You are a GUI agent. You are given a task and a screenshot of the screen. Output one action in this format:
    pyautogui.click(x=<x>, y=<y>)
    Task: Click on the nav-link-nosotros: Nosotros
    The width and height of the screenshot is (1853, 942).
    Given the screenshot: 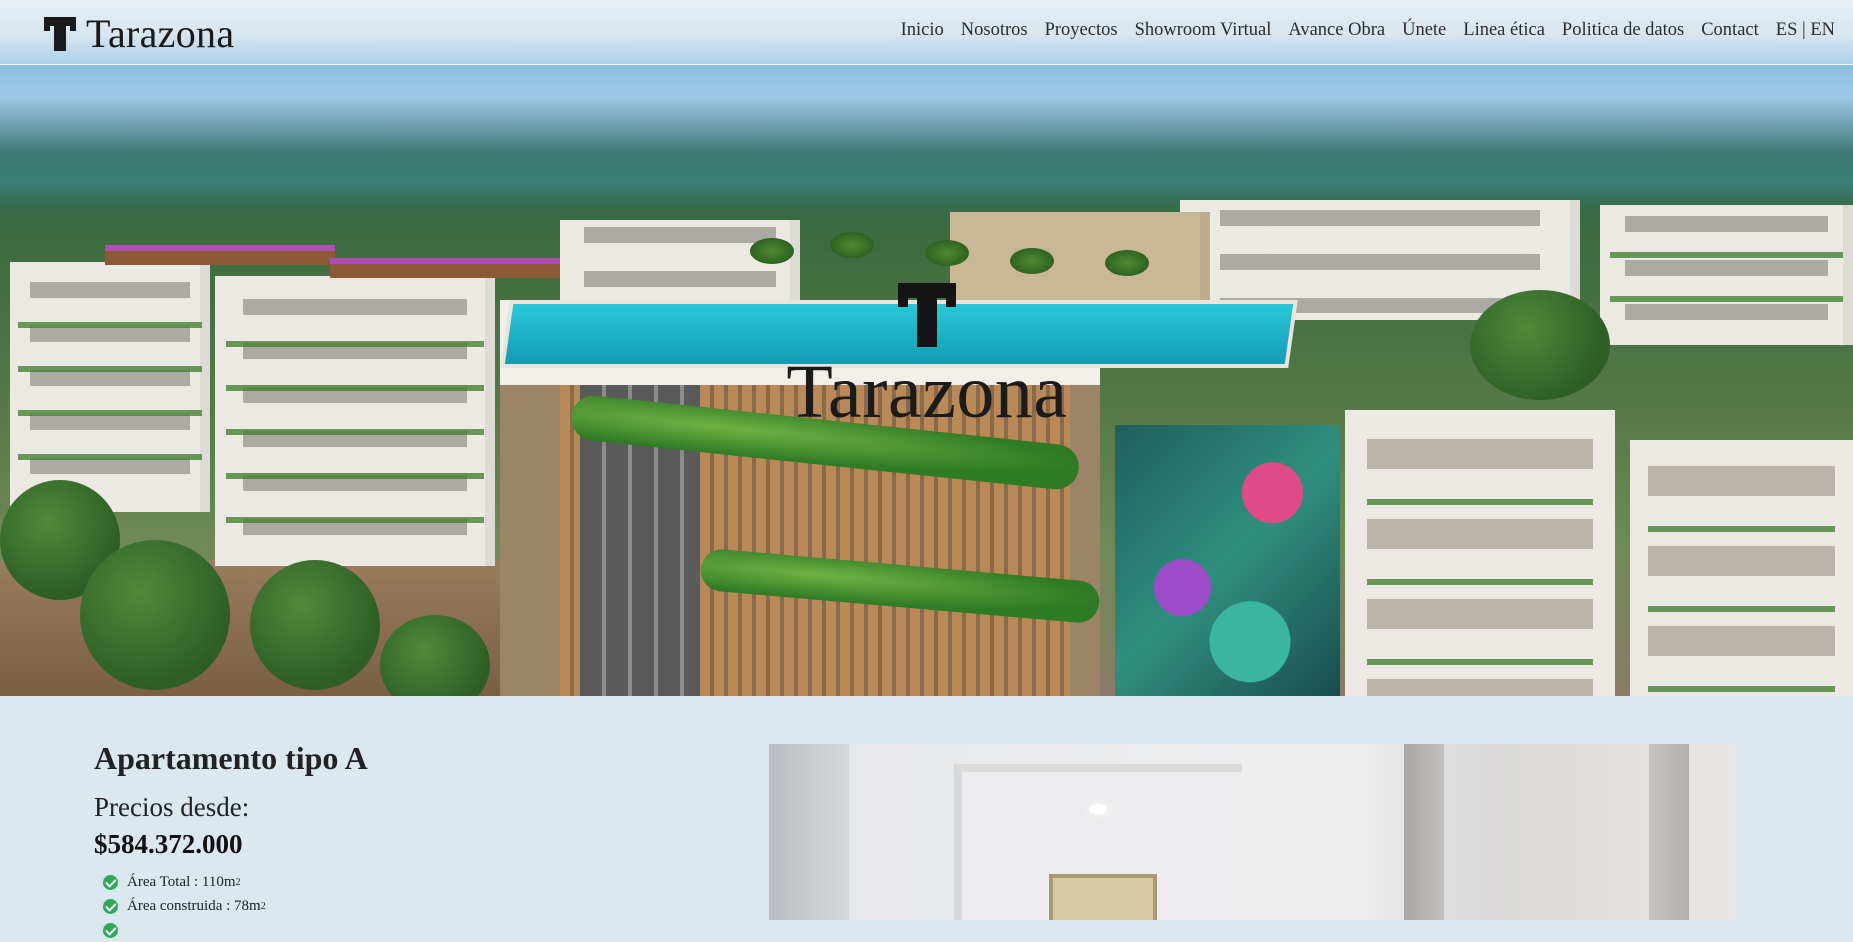 What is the action you would take?
    pyautogui.click(x=994, y=30)
    